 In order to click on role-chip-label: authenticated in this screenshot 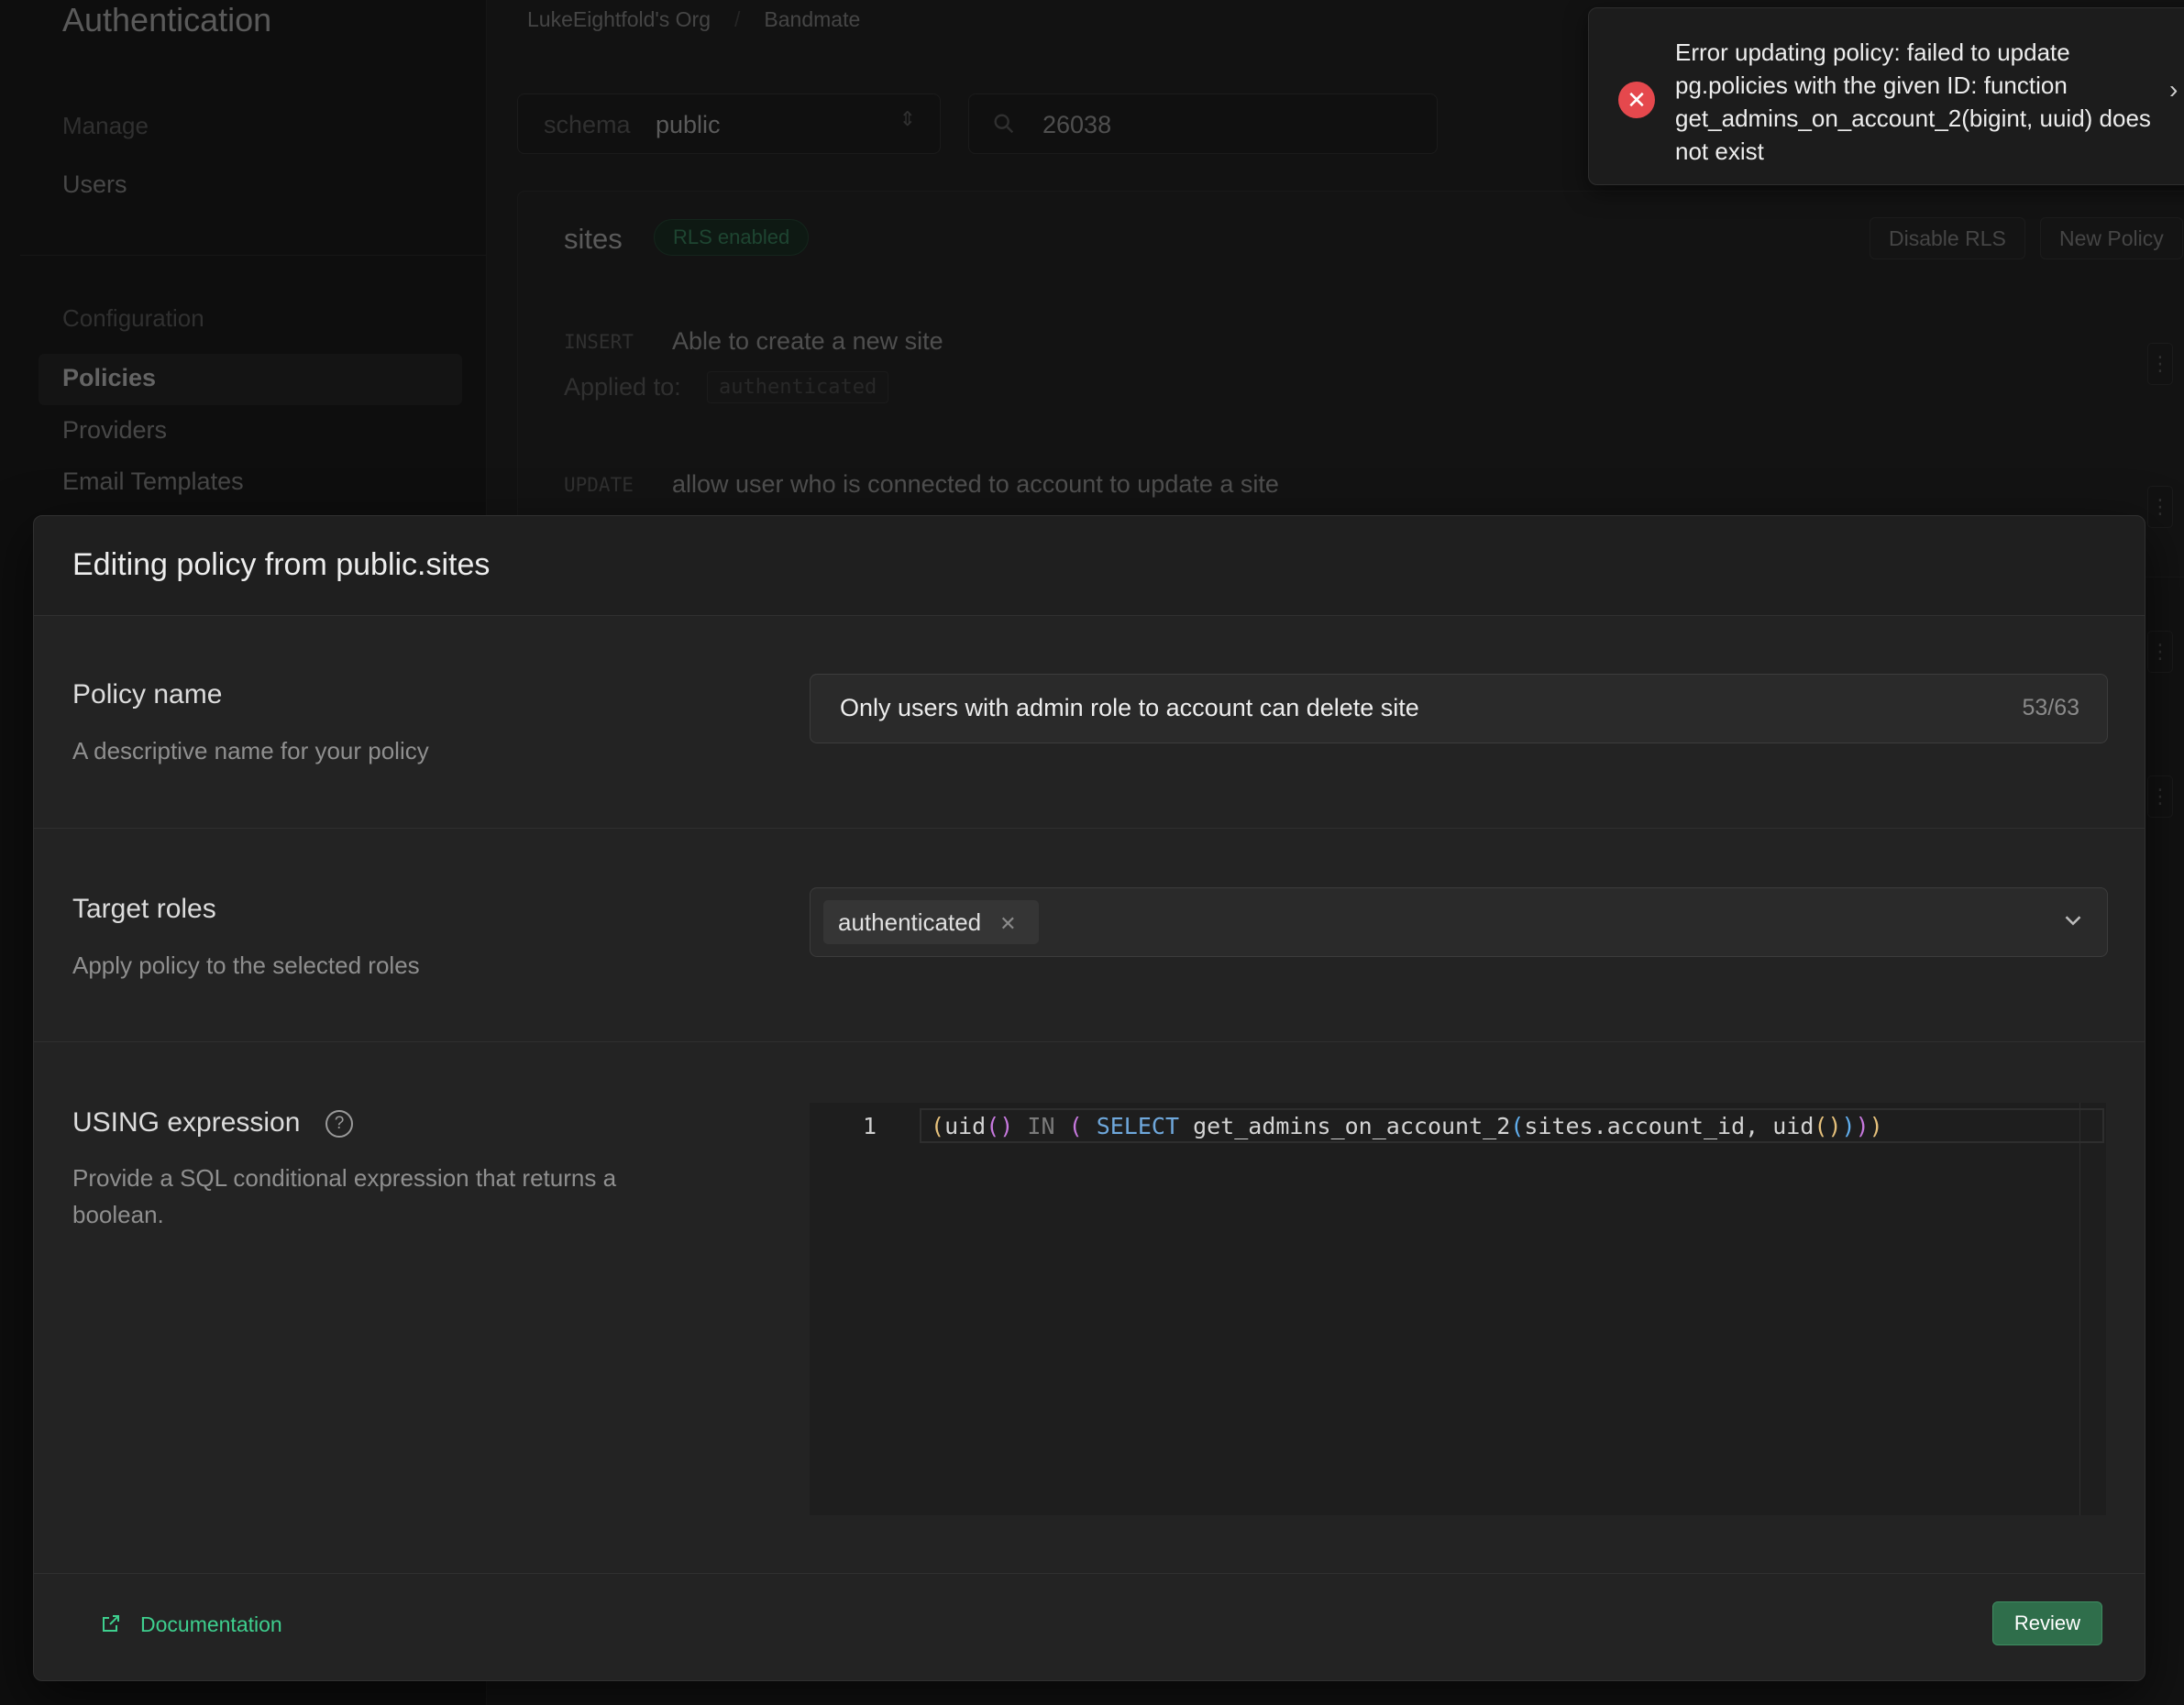, I will do `click(910, 922)`.